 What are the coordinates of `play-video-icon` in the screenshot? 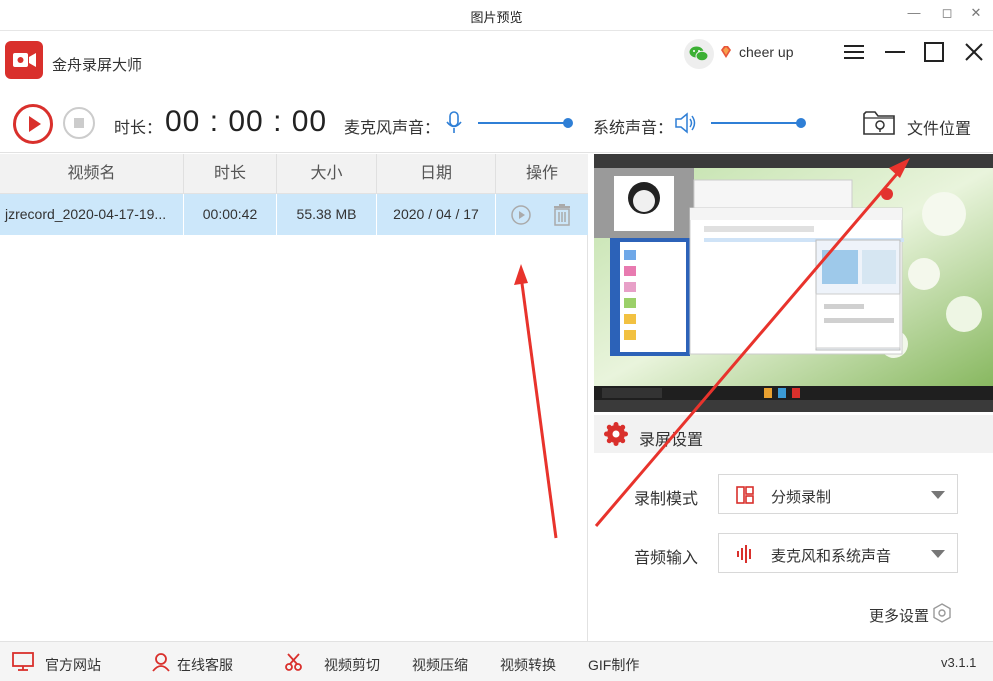 It's located at (521, 215).